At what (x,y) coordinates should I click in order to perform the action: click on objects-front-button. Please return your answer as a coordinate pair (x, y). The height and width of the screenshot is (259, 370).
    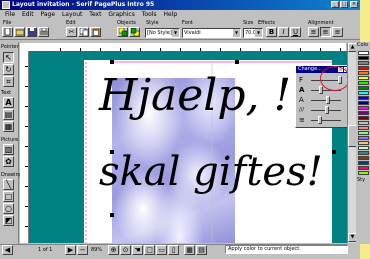
    Looking at the image, I should click on (122, 32).